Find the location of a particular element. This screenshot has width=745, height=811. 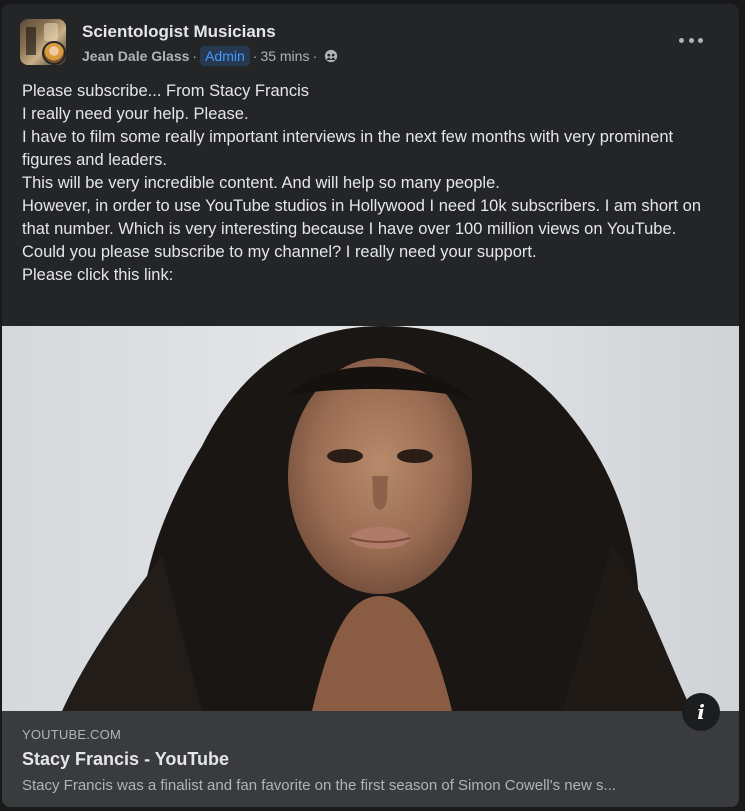

group-name-link: Scientologist Musicians is located at coordinates (179, 32).